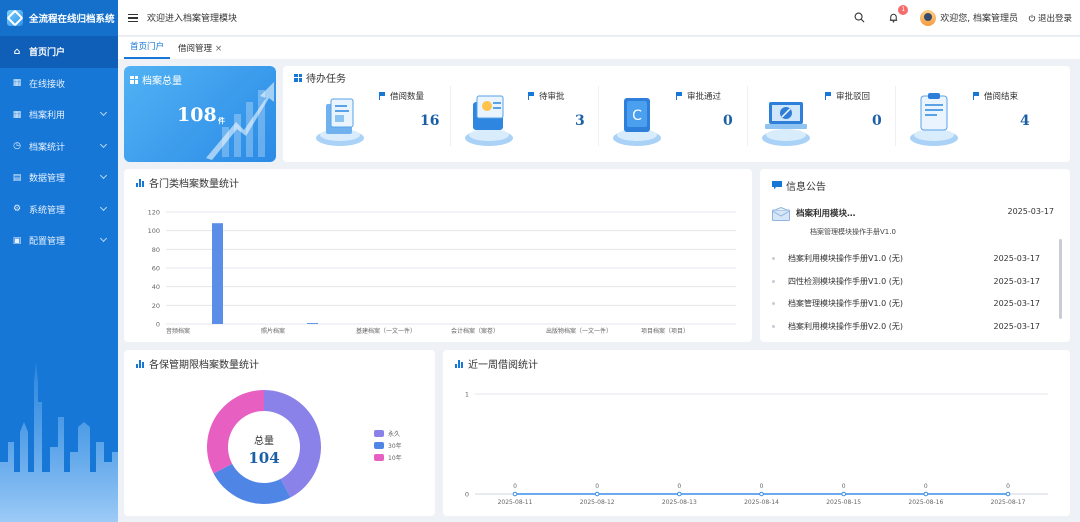 This screenshot has height=522, width=1080. I want to click on approved-card-icon: C, so click(637, 122).